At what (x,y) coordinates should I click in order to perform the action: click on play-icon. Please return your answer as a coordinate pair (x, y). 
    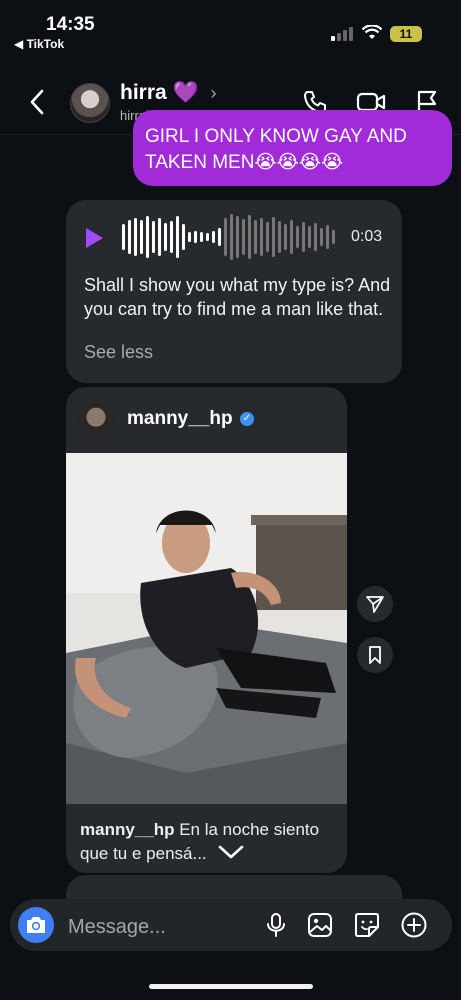
    Looking at the image, I should click on (94, 238).